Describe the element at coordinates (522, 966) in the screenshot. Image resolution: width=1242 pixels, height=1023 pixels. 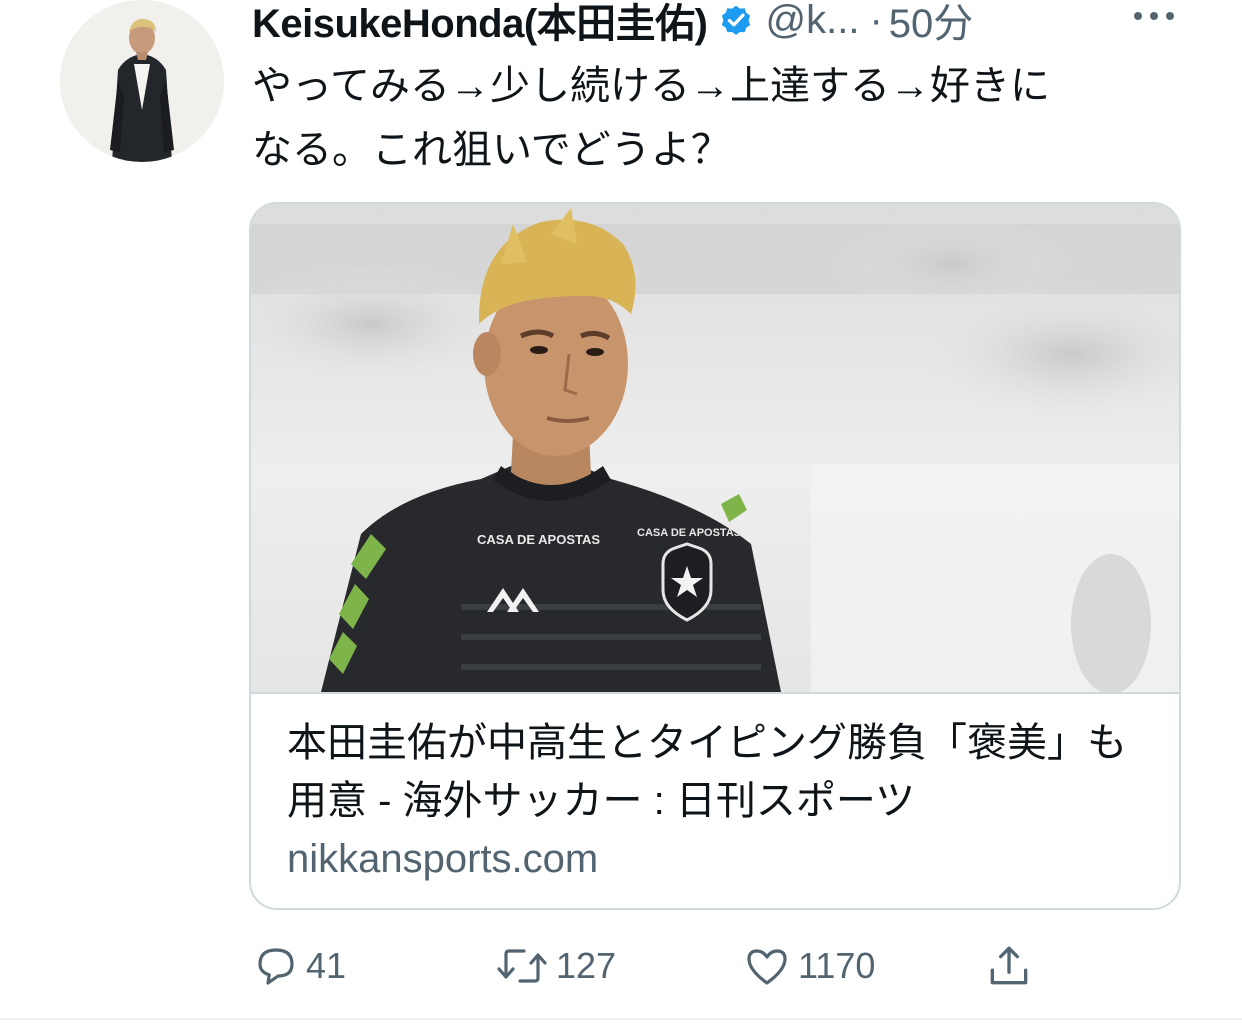
I see `retweet-icon` at that location.